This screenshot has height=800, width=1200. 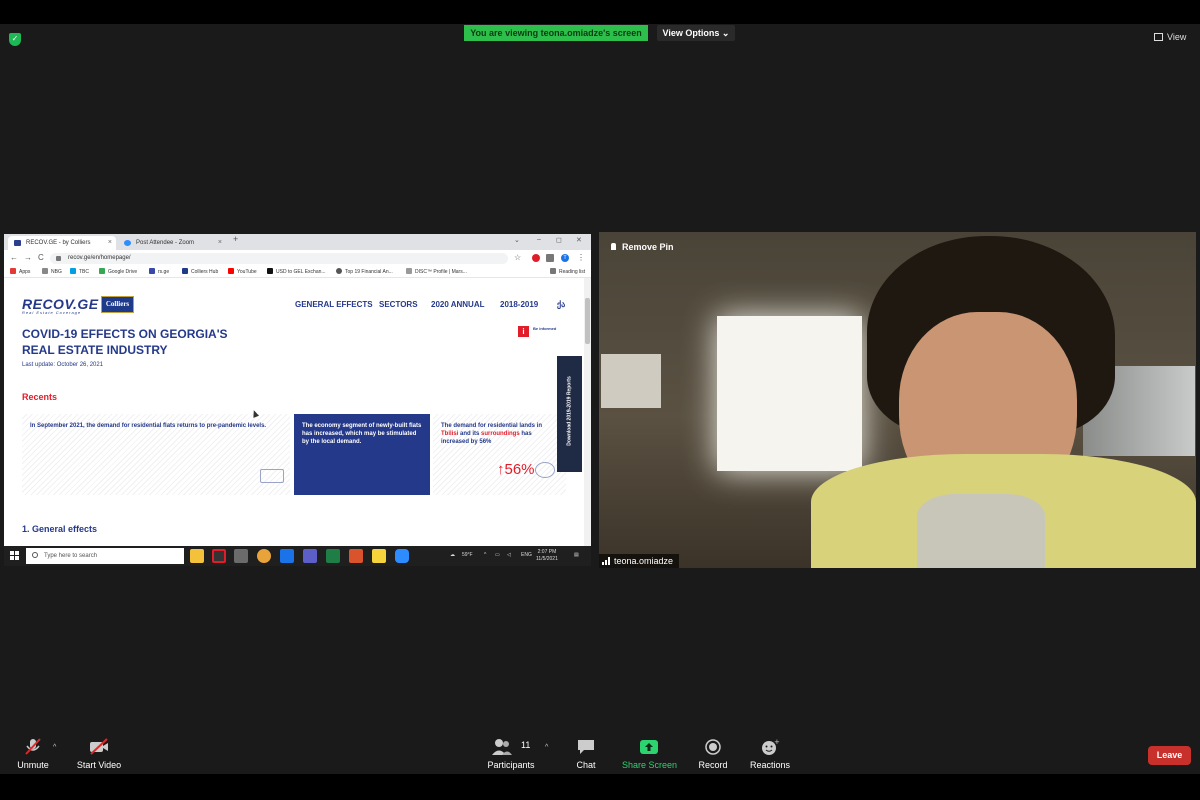 I want to click on browser-tab-recov: RECOV.GE - by Colliers ×, so click(x=62, y=243).